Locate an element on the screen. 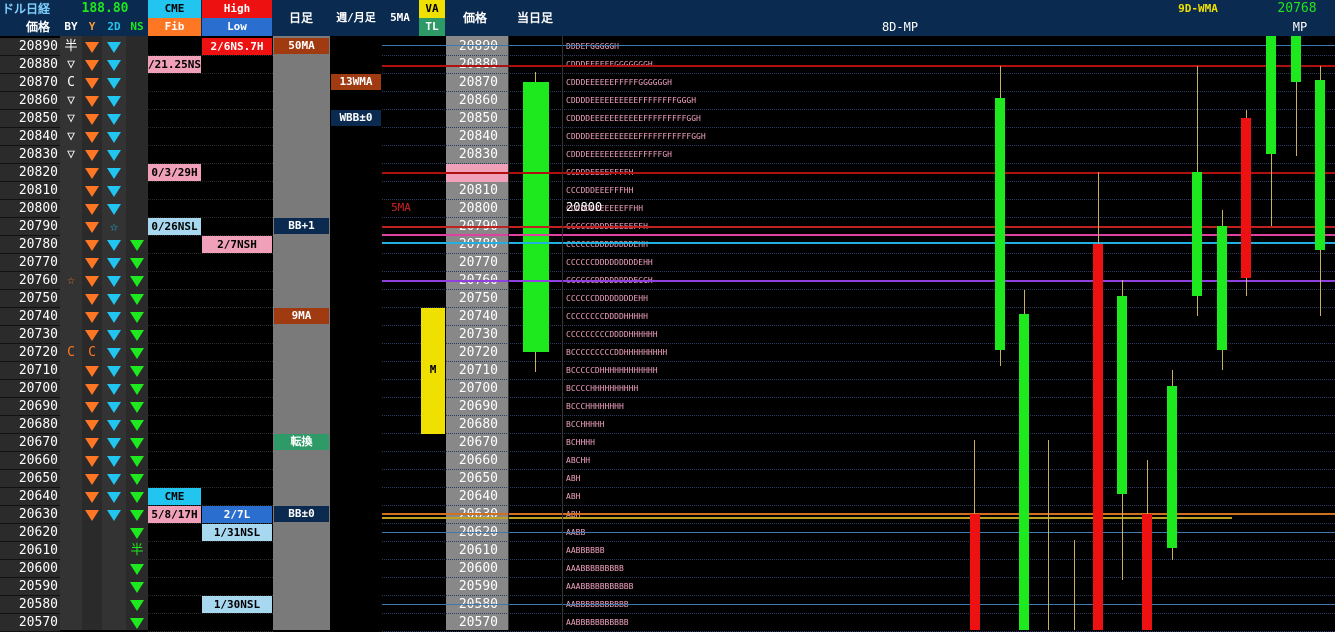 The height and width of the screenshot is (632, 1335). price2-label: 20830 is located at coordinates (478, 154).